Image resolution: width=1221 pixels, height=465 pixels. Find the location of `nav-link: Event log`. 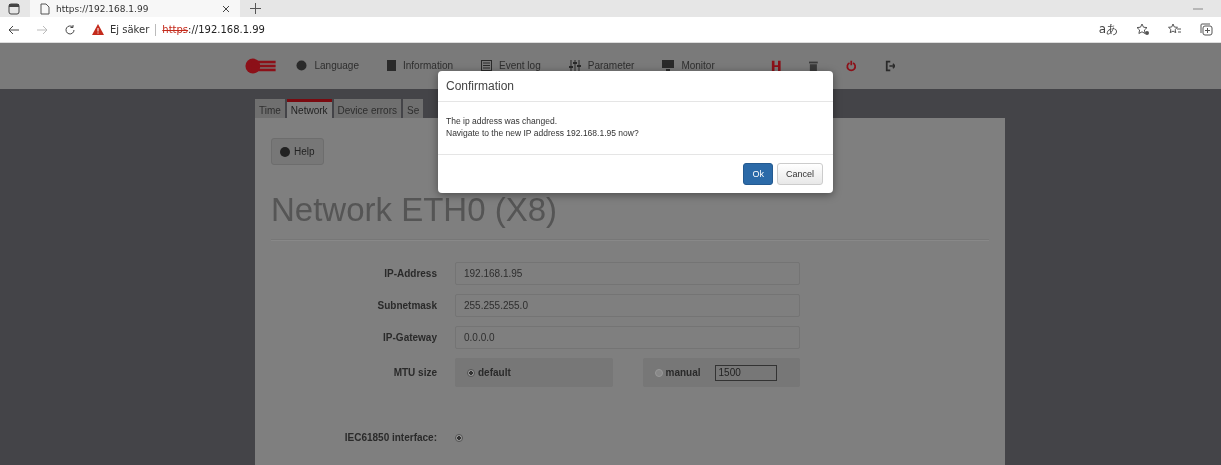

nav-link: Event log is located at coordinates (511, 65).